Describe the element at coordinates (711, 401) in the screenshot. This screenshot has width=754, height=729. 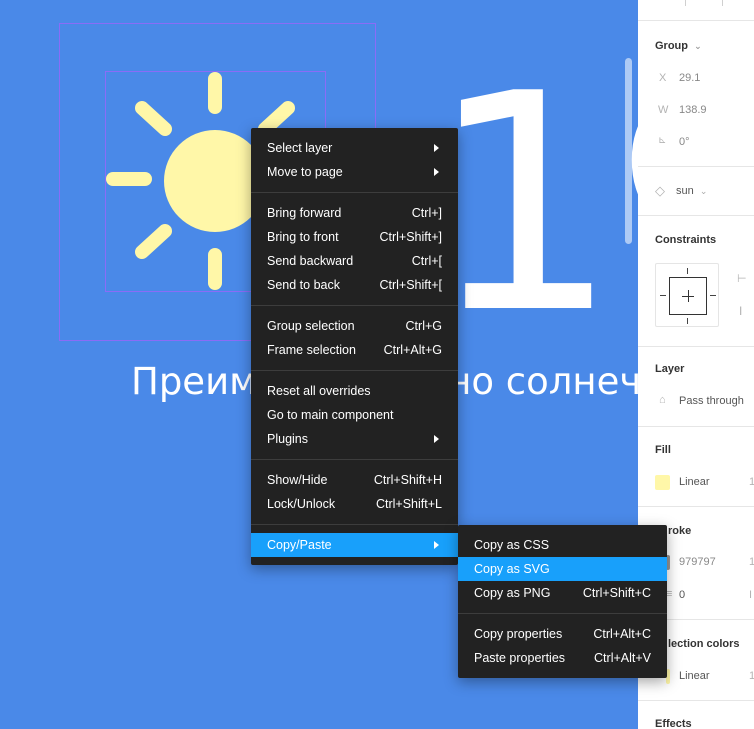
I see `layer-blend-dropdown: Pass through` at that location.